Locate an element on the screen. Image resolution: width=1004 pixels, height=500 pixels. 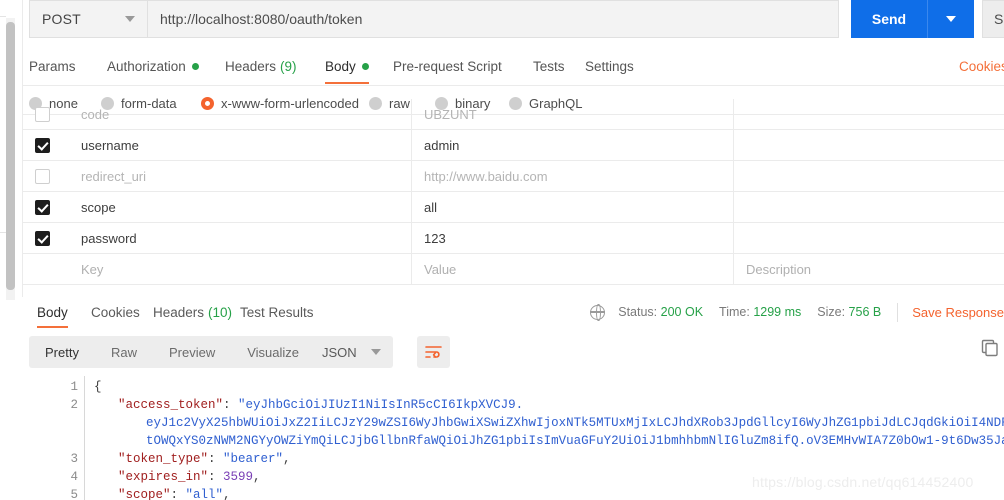
new-row-value-input: Value is located at coordinates (573, 269).